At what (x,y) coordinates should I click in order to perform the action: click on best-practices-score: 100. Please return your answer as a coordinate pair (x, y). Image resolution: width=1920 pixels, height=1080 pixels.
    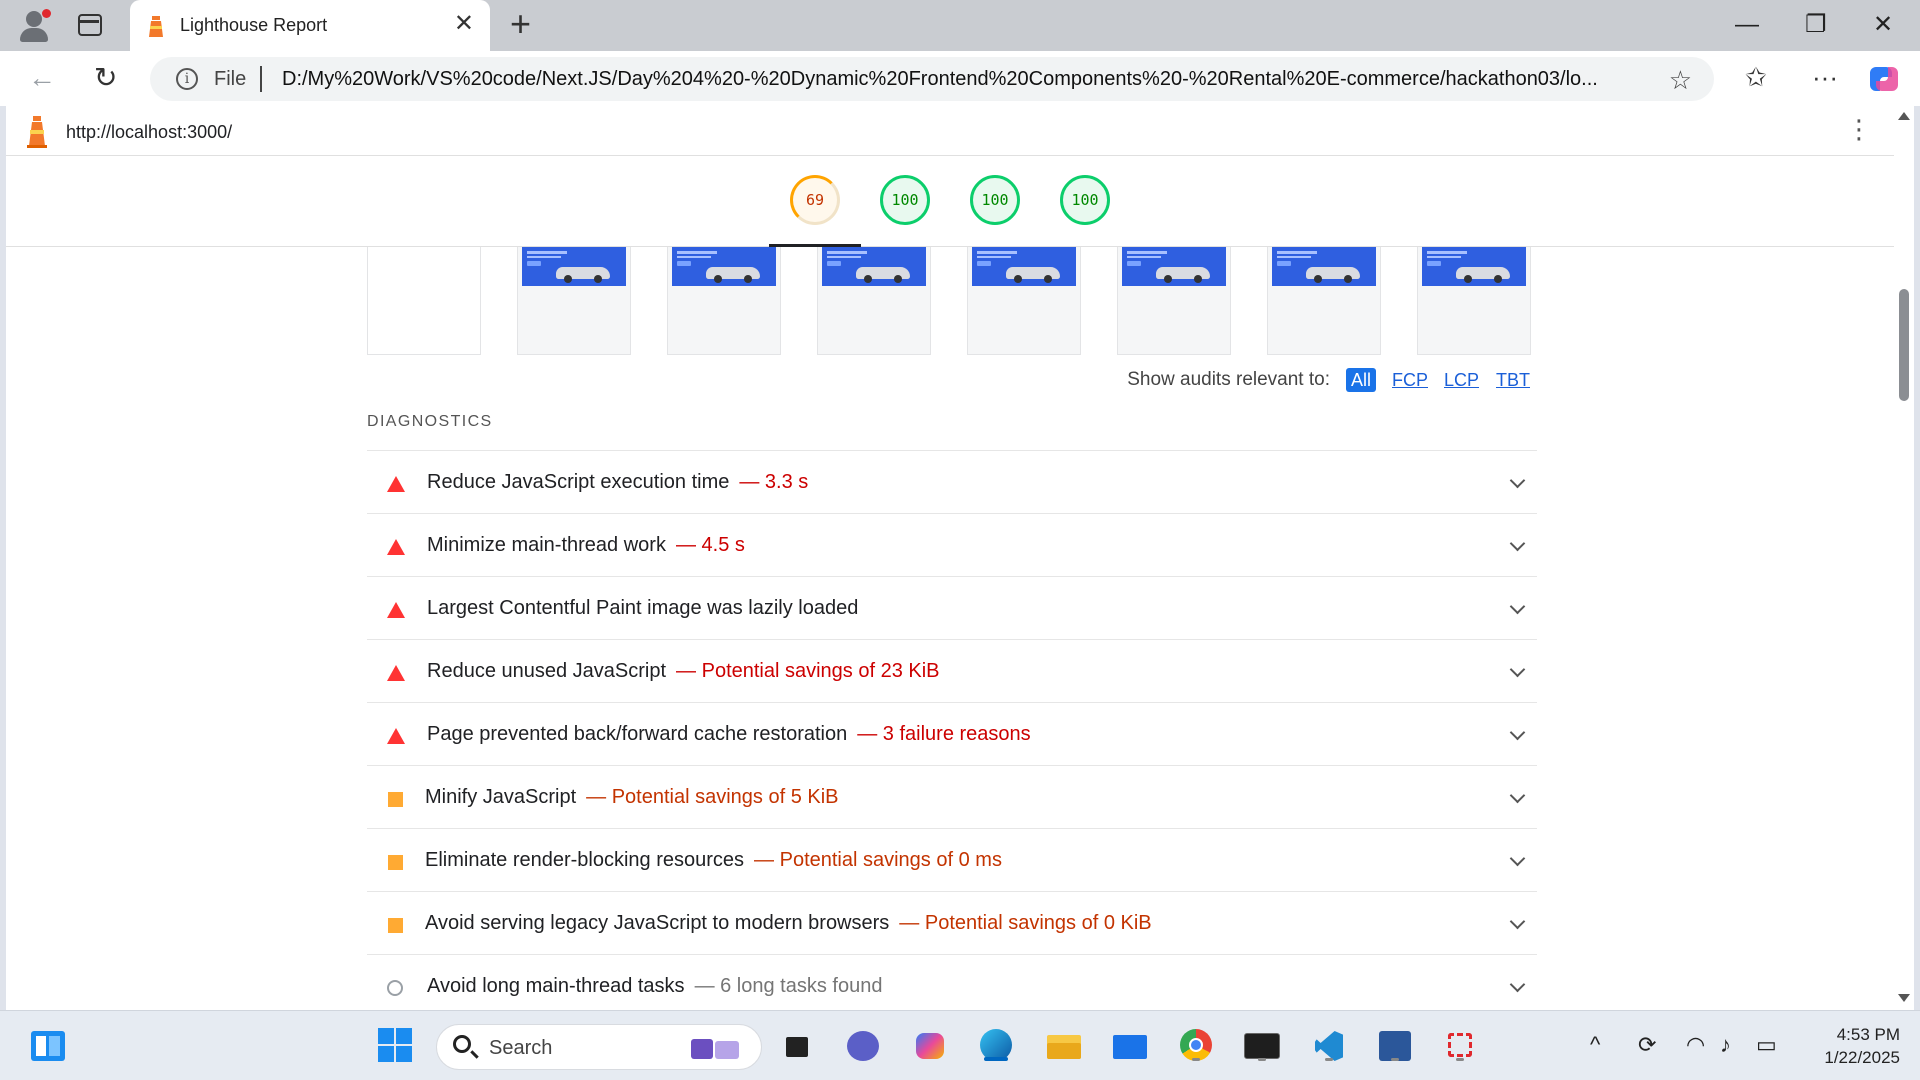
    Looking at the image, I should click on (995, 200).